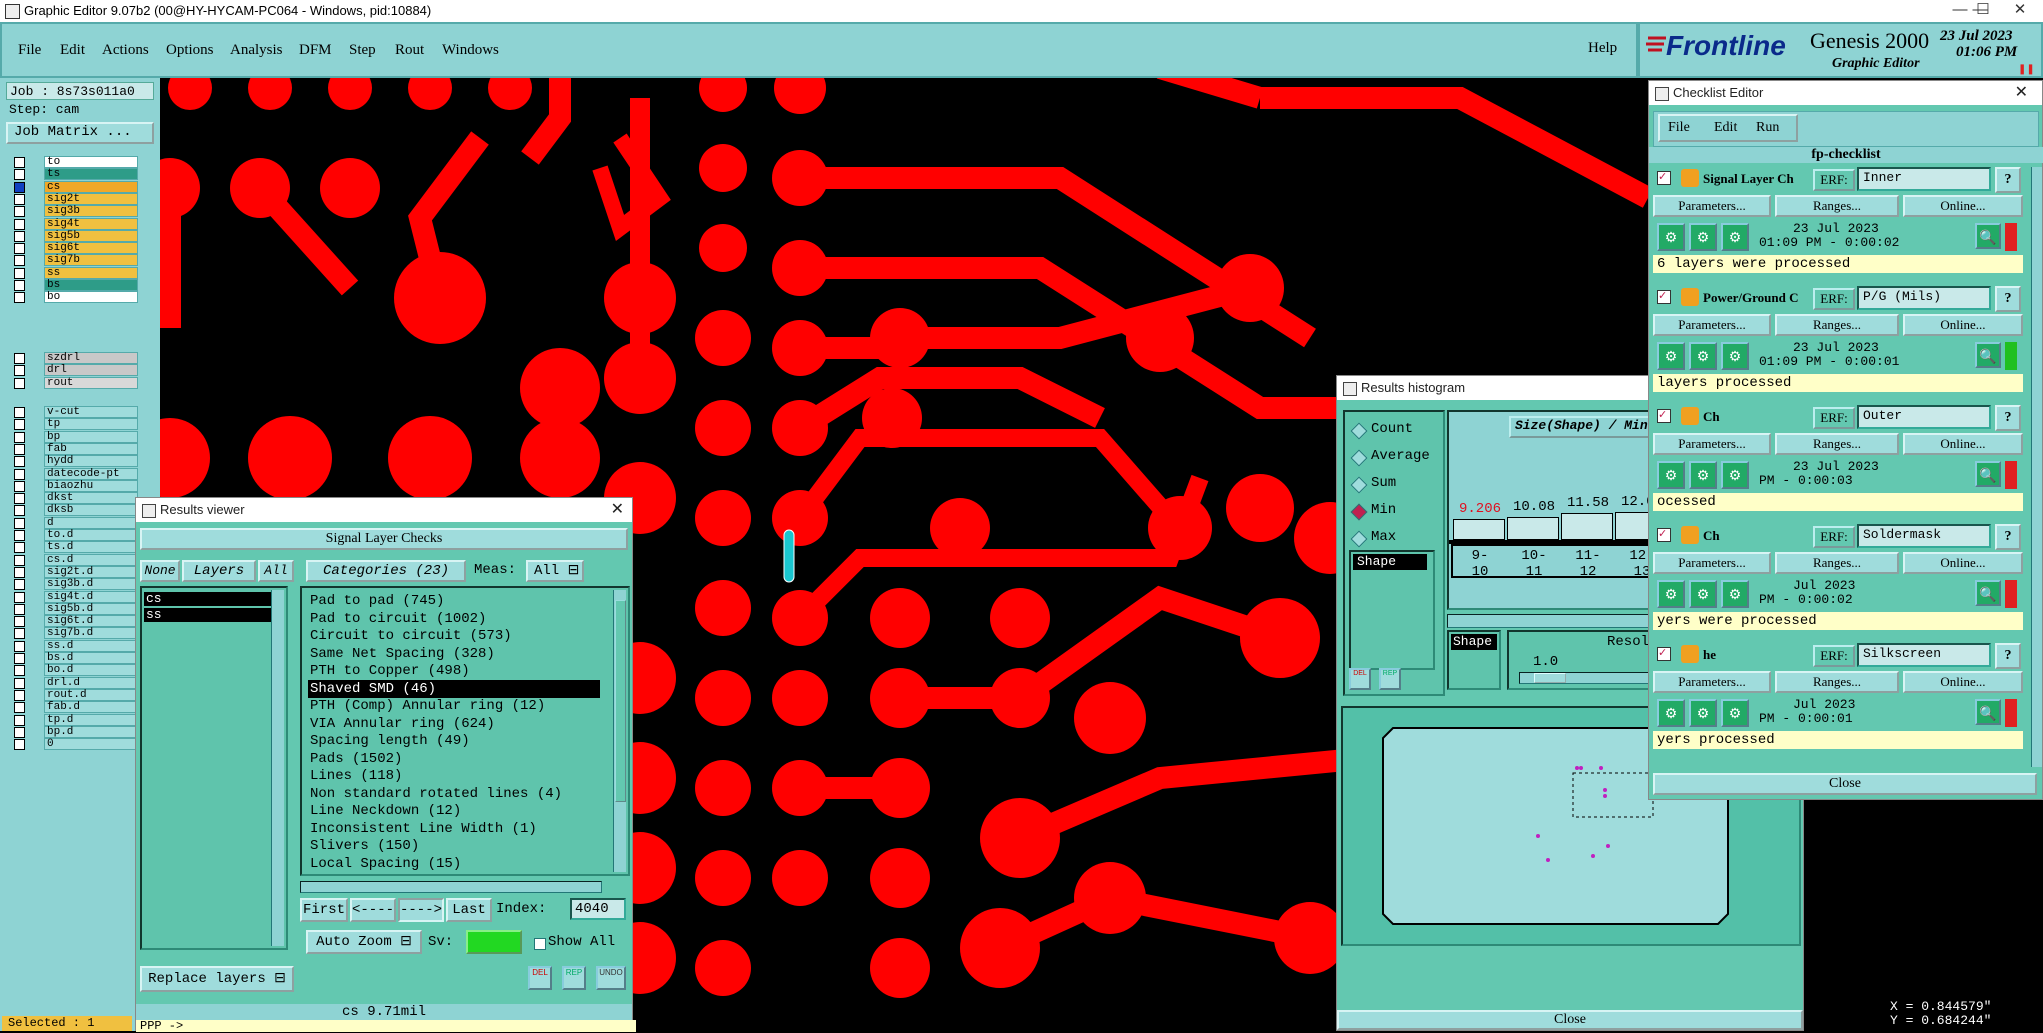  Describe the element at coordinates (619, 731) in the screenshot. I see `categories-scrollbar` at that location.